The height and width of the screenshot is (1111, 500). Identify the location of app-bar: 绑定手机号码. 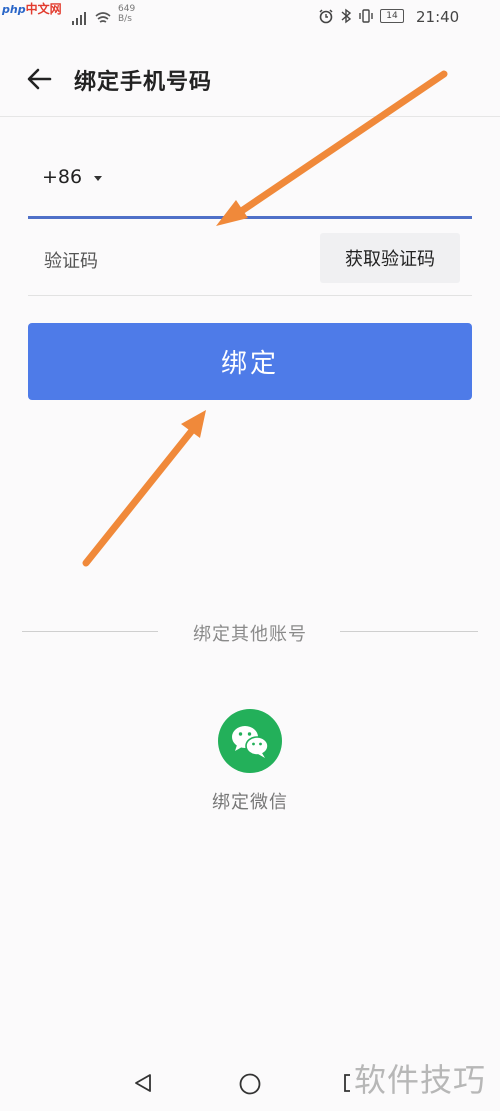
(250, 78).